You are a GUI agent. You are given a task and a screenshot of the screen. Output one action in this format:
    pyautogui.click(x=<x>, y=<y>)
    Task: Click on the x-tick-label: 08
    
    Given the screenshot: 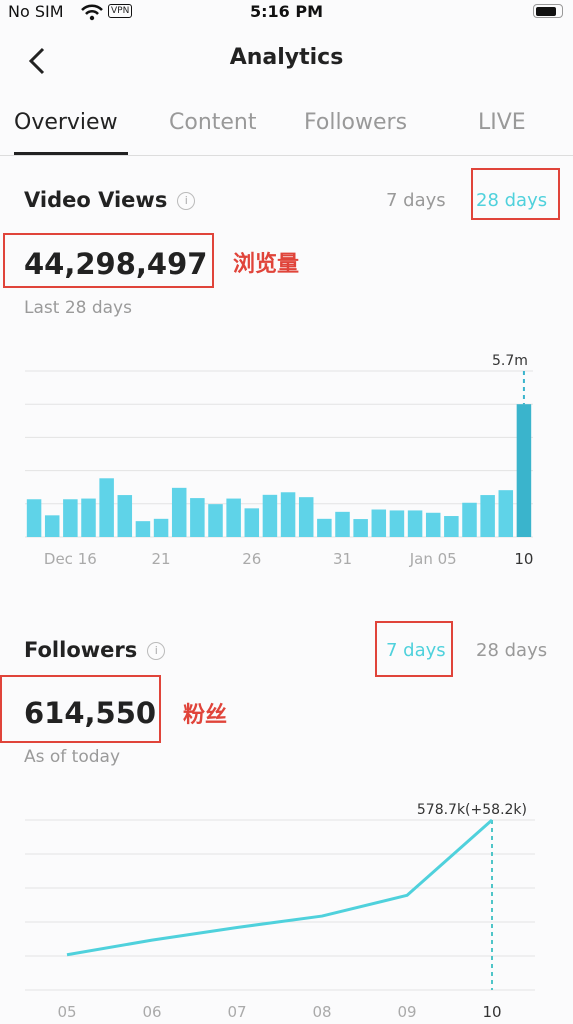 What is the action you would take?
    pyautogui.click(x=321, y=1012)
    